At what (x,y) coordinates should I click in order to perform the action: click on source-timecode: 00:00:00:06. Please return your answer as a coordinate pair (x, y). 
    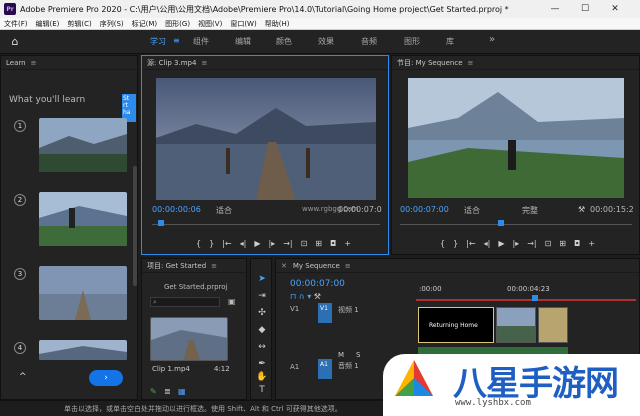
    Looking at the image, I should click on (176, 209).